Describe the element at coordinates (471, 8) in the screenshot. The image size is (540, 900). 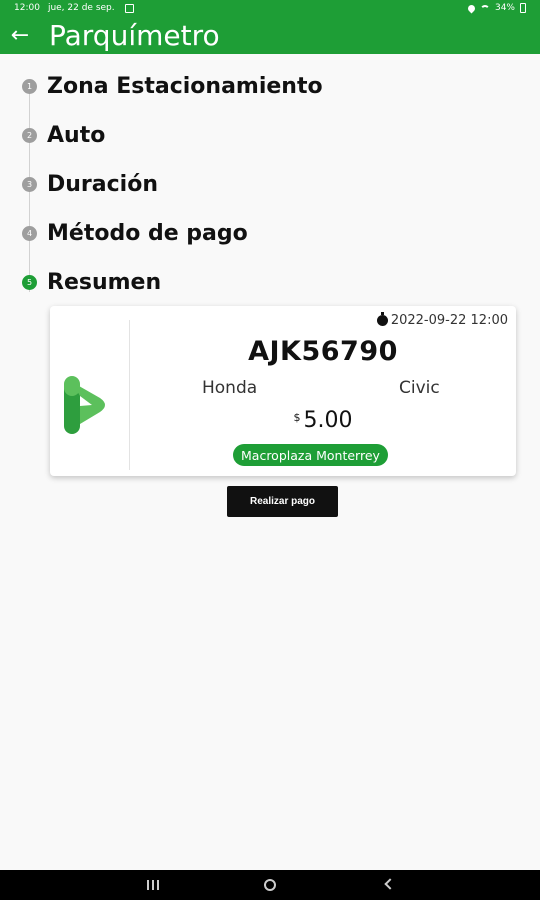
I see `location-icon` at that location.